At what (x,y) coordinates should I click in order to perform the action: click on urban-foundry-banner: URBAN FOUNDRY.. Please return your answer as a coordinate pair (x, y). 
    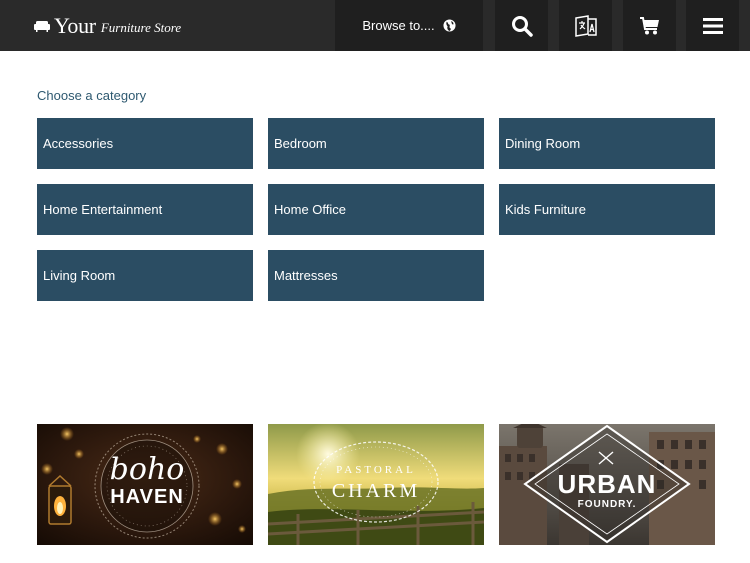
    Looking at the image, I should click on (607, 484).